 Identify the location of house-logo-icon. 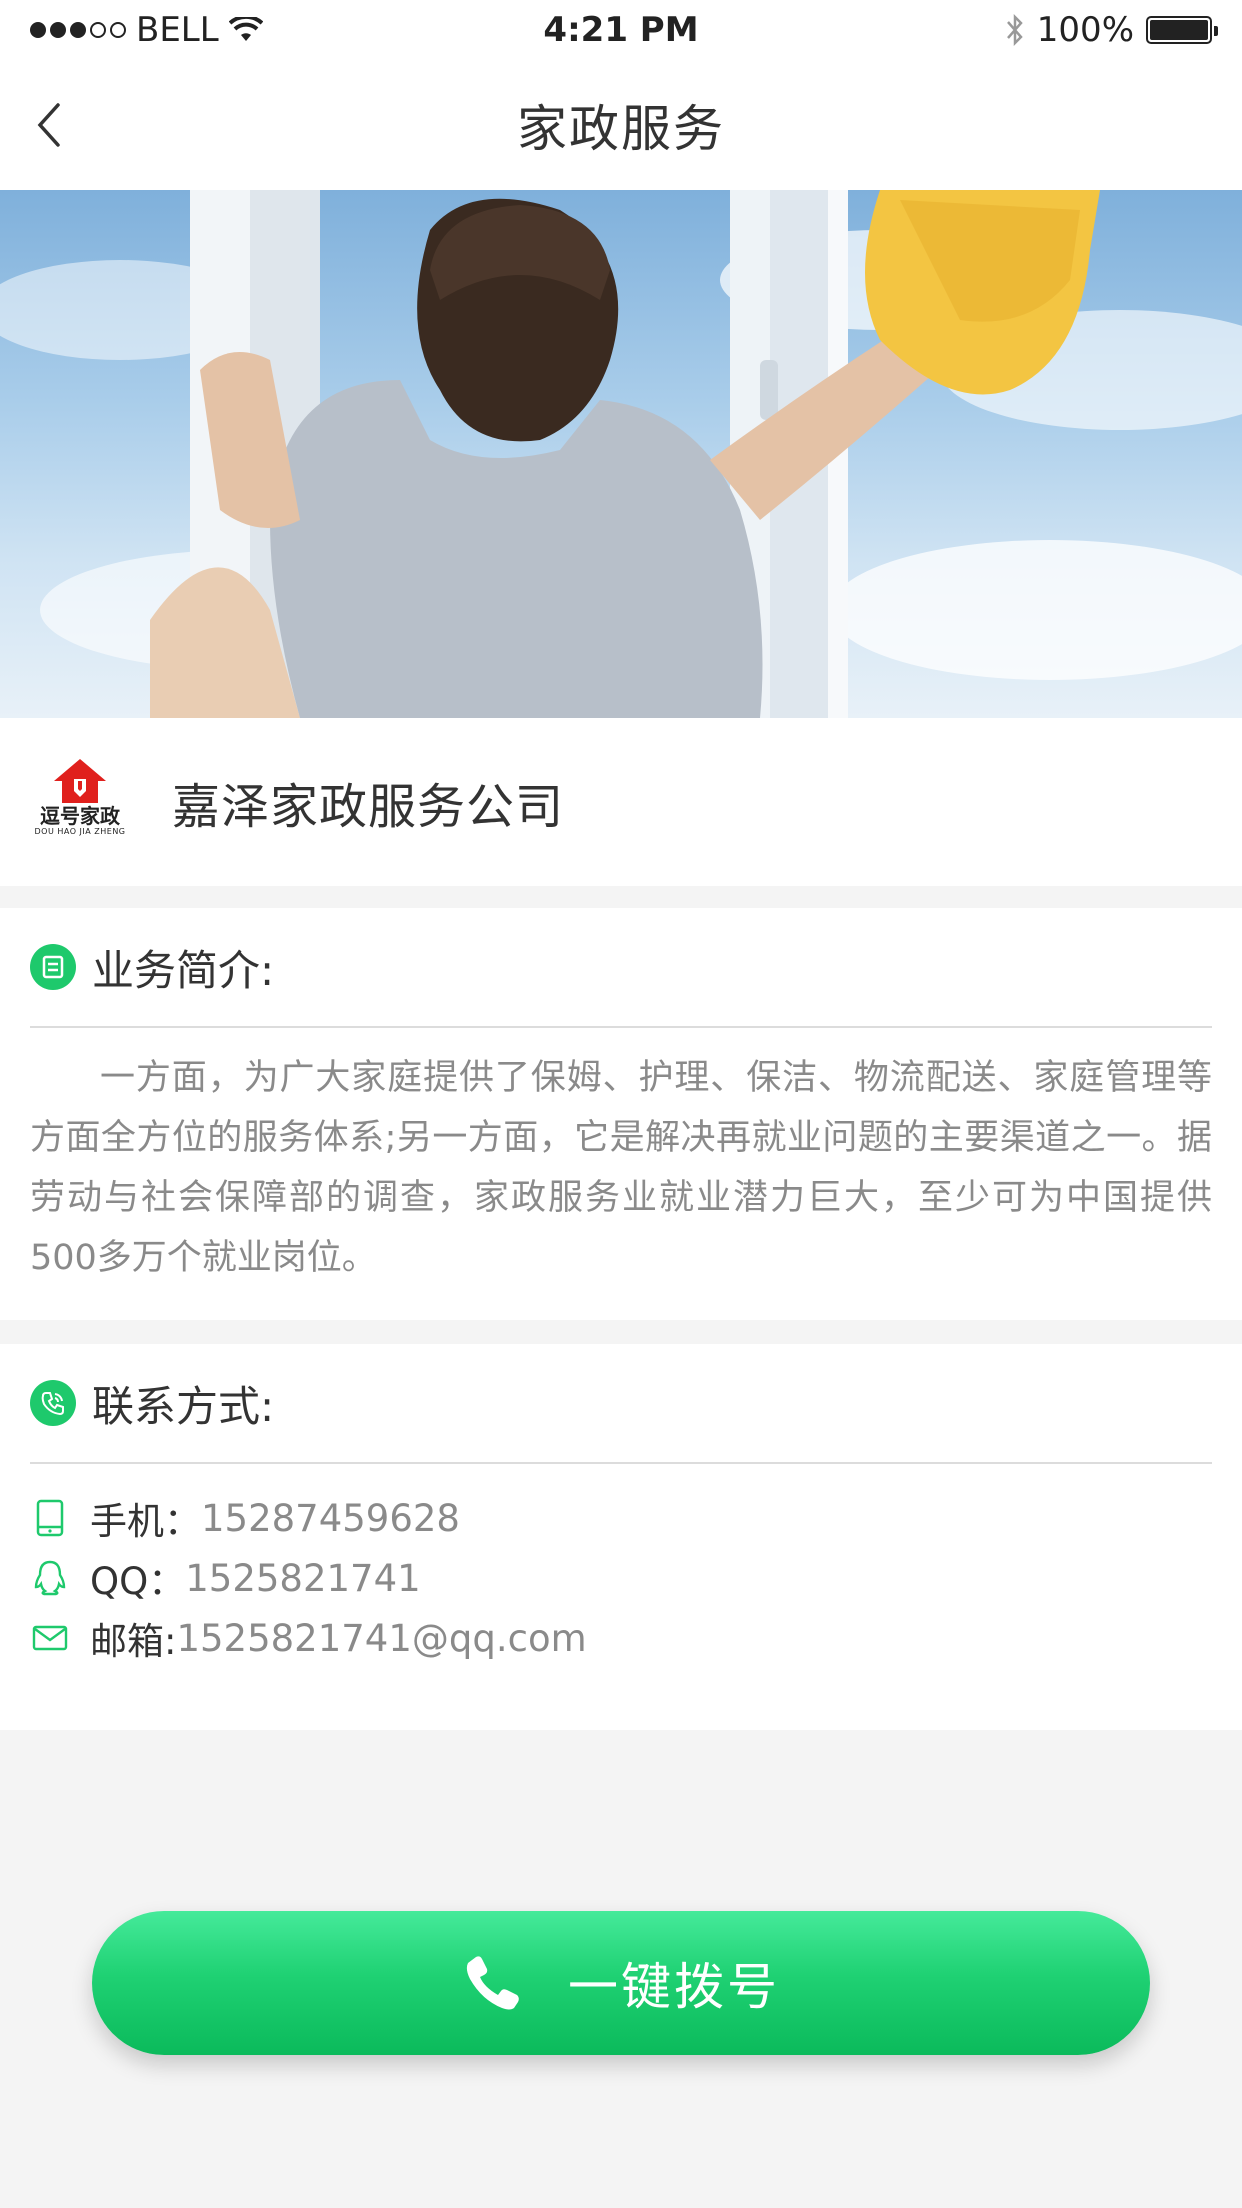
(80, 781).